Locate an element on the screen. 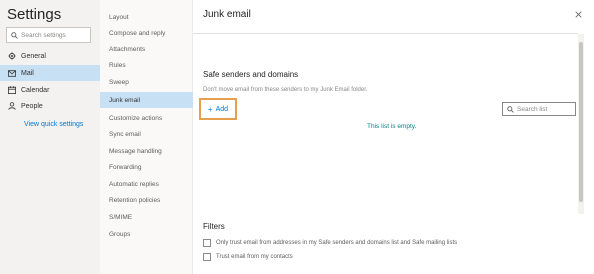  submenu-item-sync-email: Sync email is located at coordinates (146, 134).